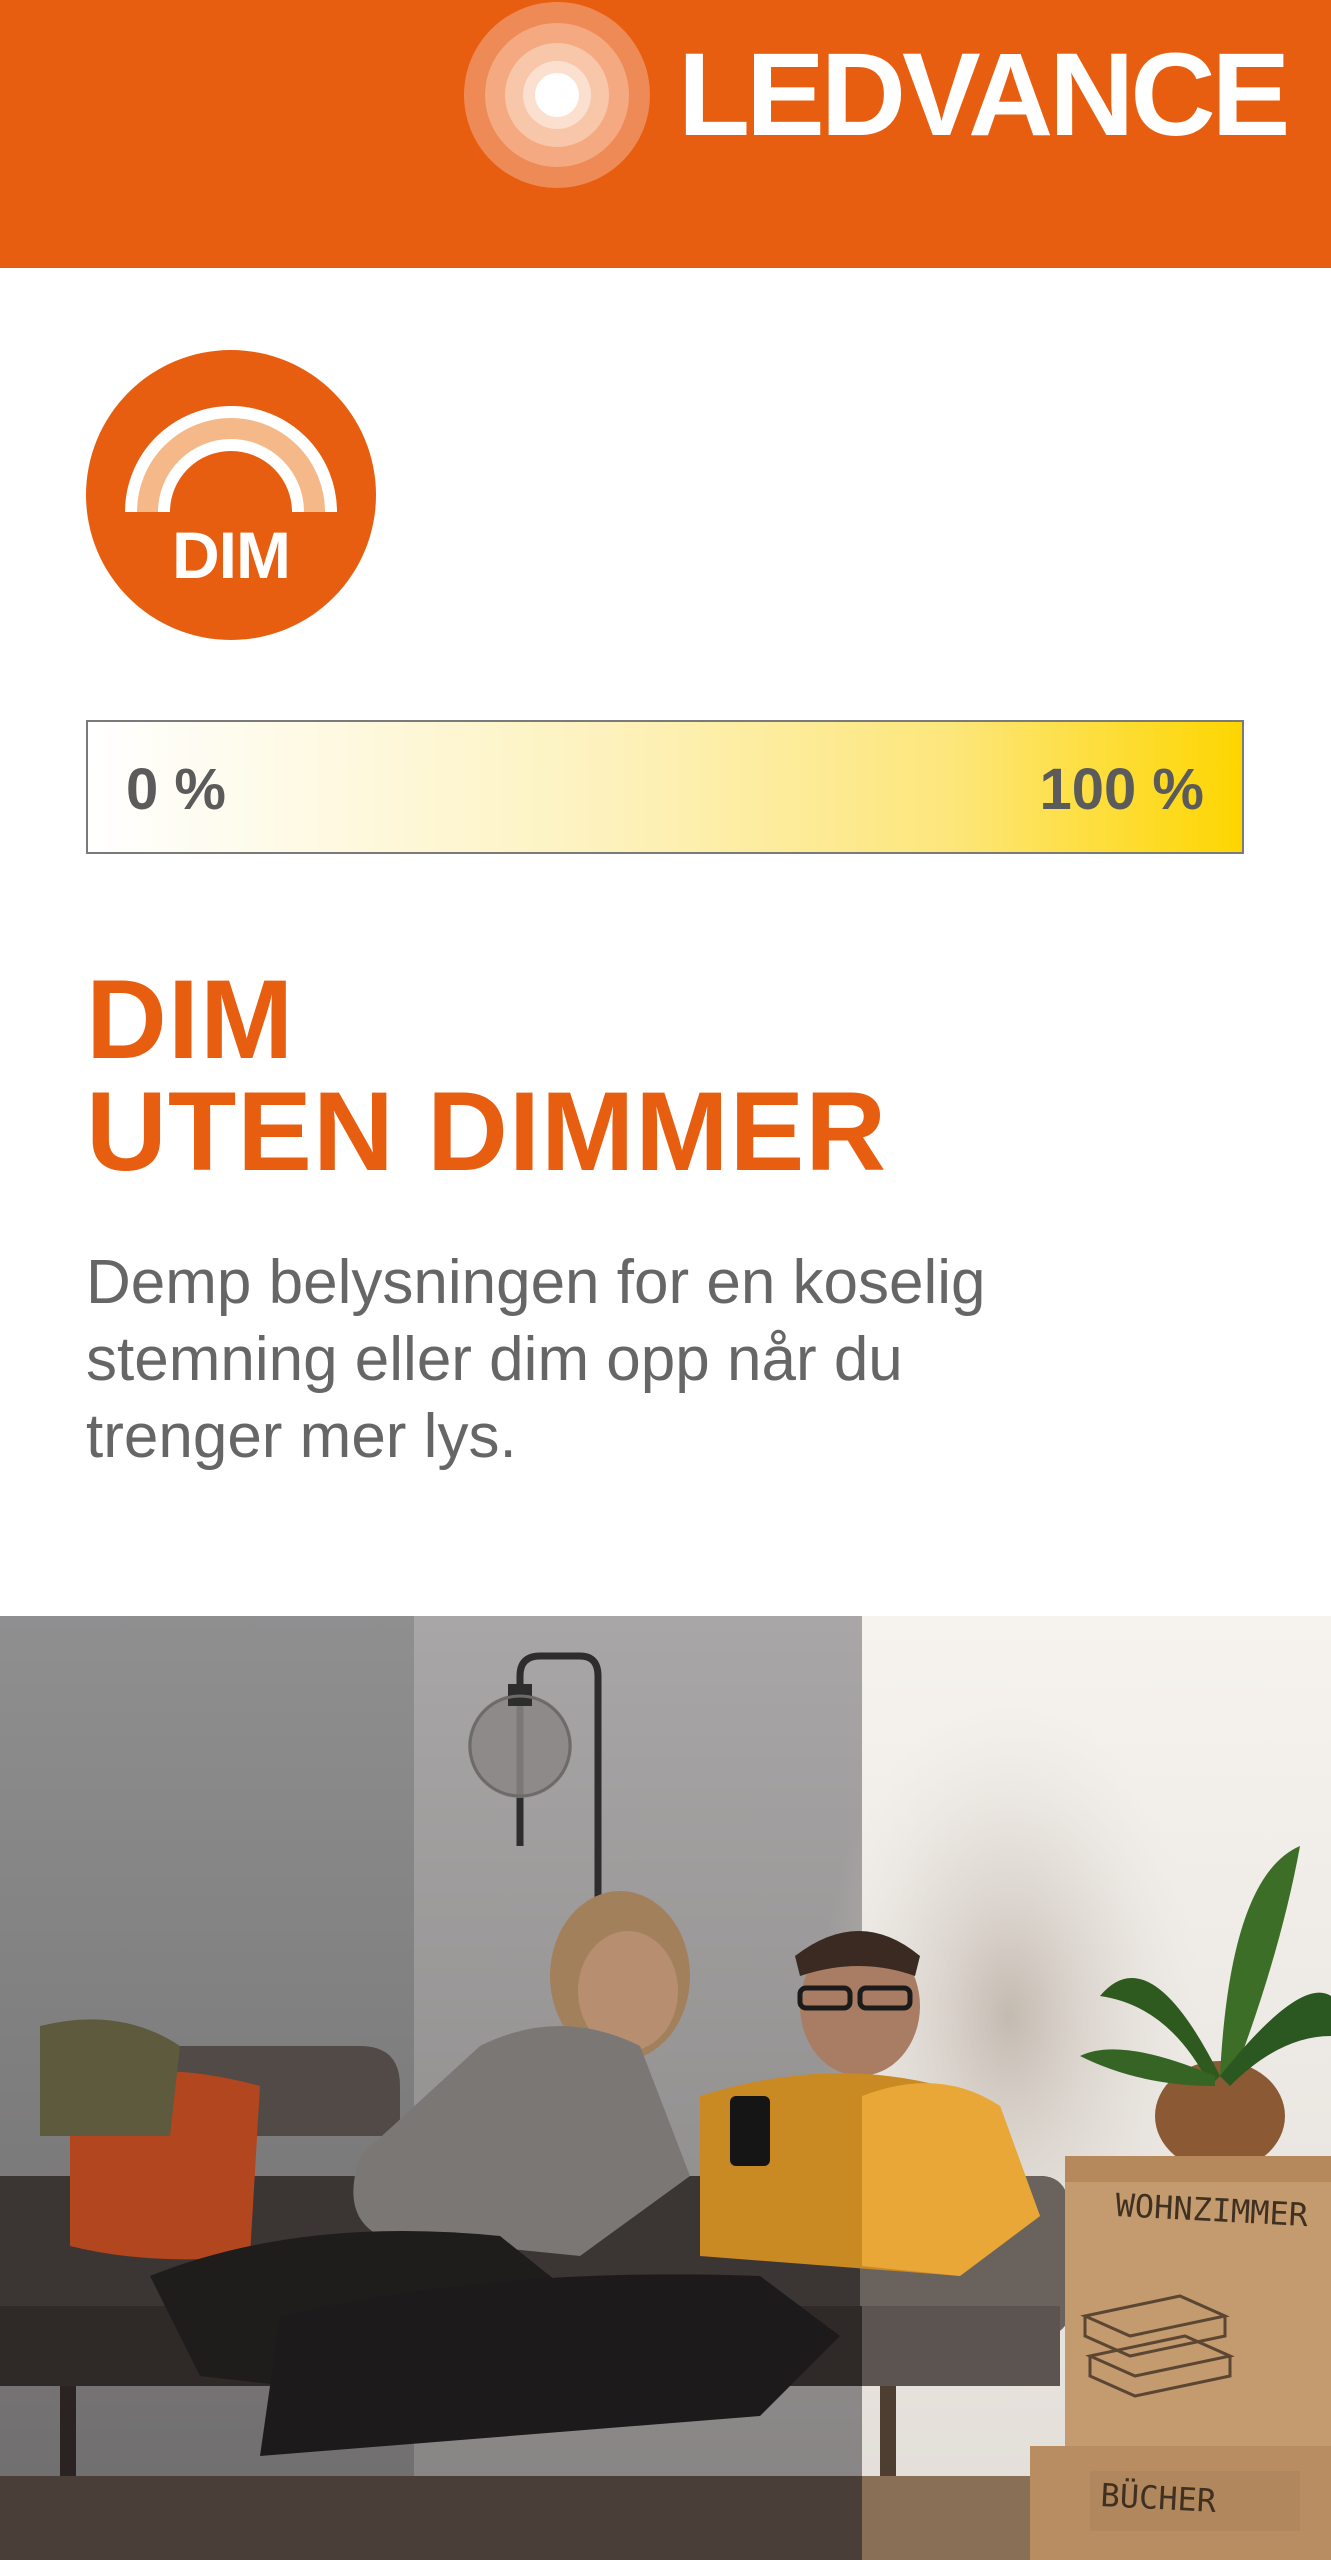 Image resolution: width=1331 pixels, height=2560 pixels. Describe the element at coordinates (1121, 789) in the screenshot. I see `bar-max-label: 100 %` at that location.